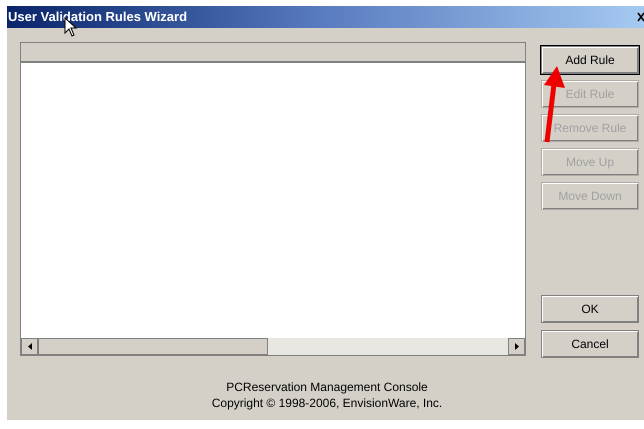 The height and width of the screenshot is (429, 644). Describe the element at coordinates (327, 403) in the screenshot. I see `footer-text: Copyright © 1998-2006, EnvisionWare, Inc.` at that location.